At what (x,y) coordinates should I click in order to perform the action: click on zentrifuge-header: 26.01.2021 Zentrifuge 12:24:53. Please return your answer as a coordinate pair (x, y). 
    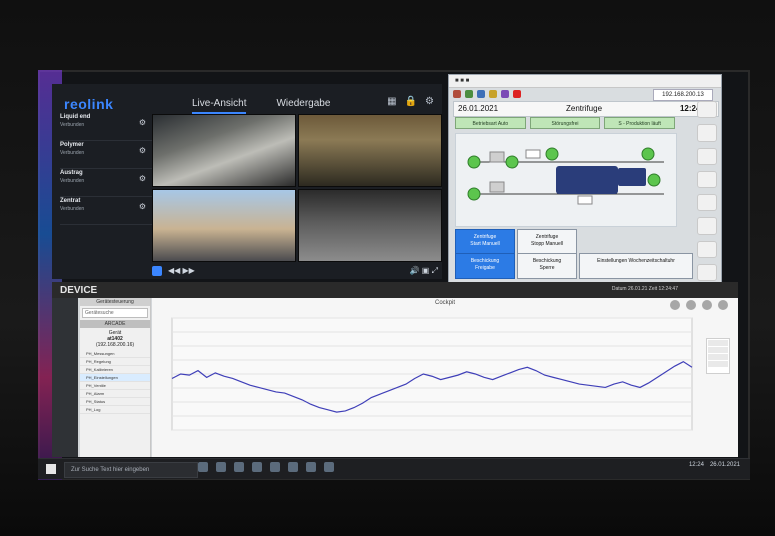
    Looking at the image, I should click on (586, 109).